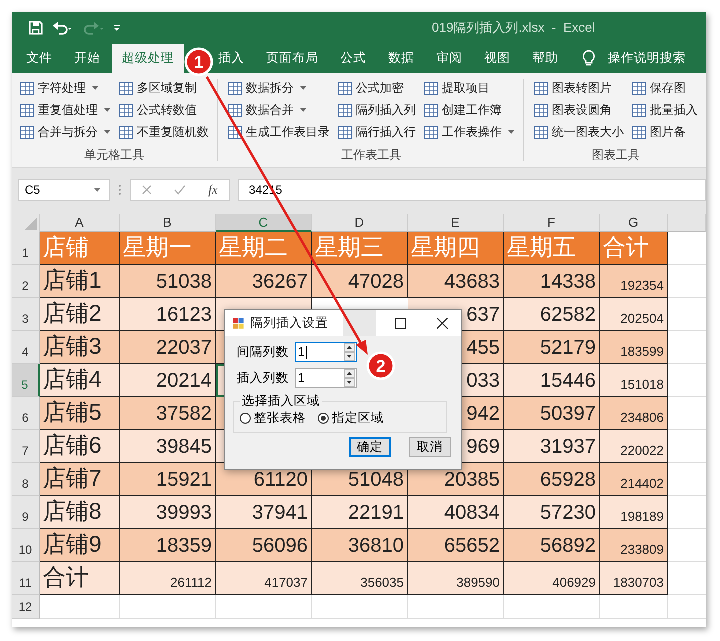 The image size is (720, 641). Describe the element at coordinates (26, 545) in the screenshot. I see `row-header: 10` at that location.